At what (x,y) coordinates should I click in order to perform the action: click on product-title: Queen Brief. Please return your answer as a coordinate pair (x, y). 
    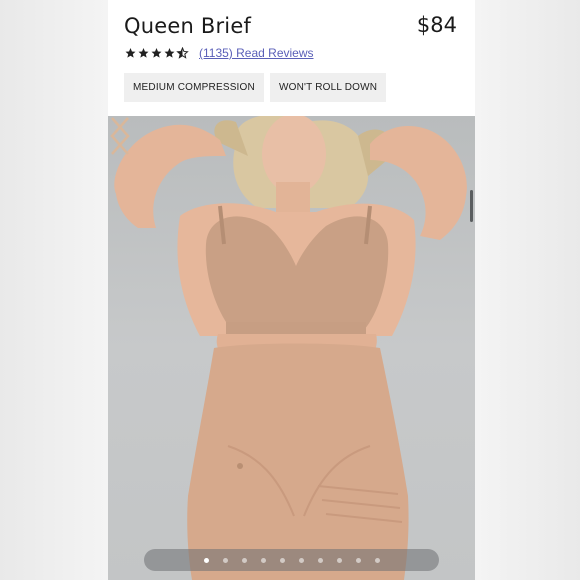
    Looking at the image, I should click on (188, 26).